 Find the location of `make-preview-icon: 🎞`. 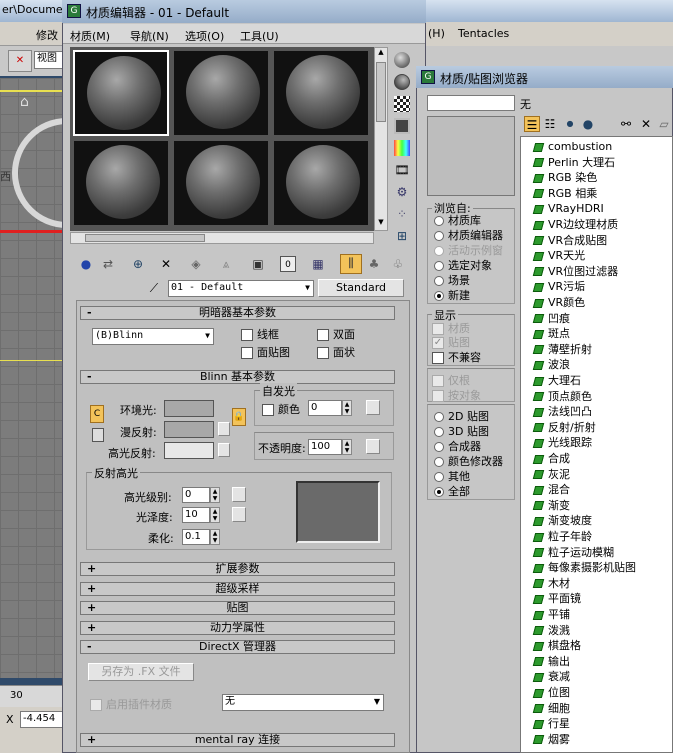

make-preview-icon: 🎞 is located at coordinates (402, 170).